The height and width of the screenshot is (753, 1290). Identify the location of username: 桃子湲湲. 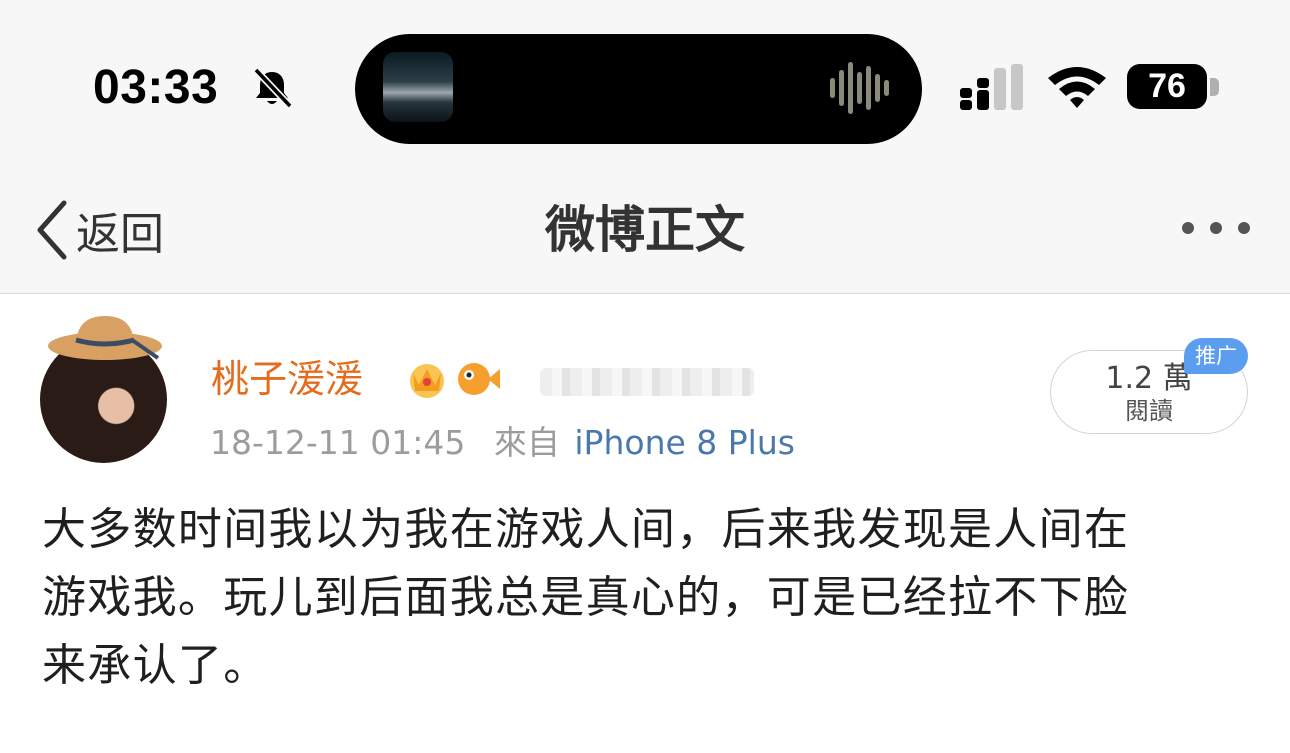
(287, 379).